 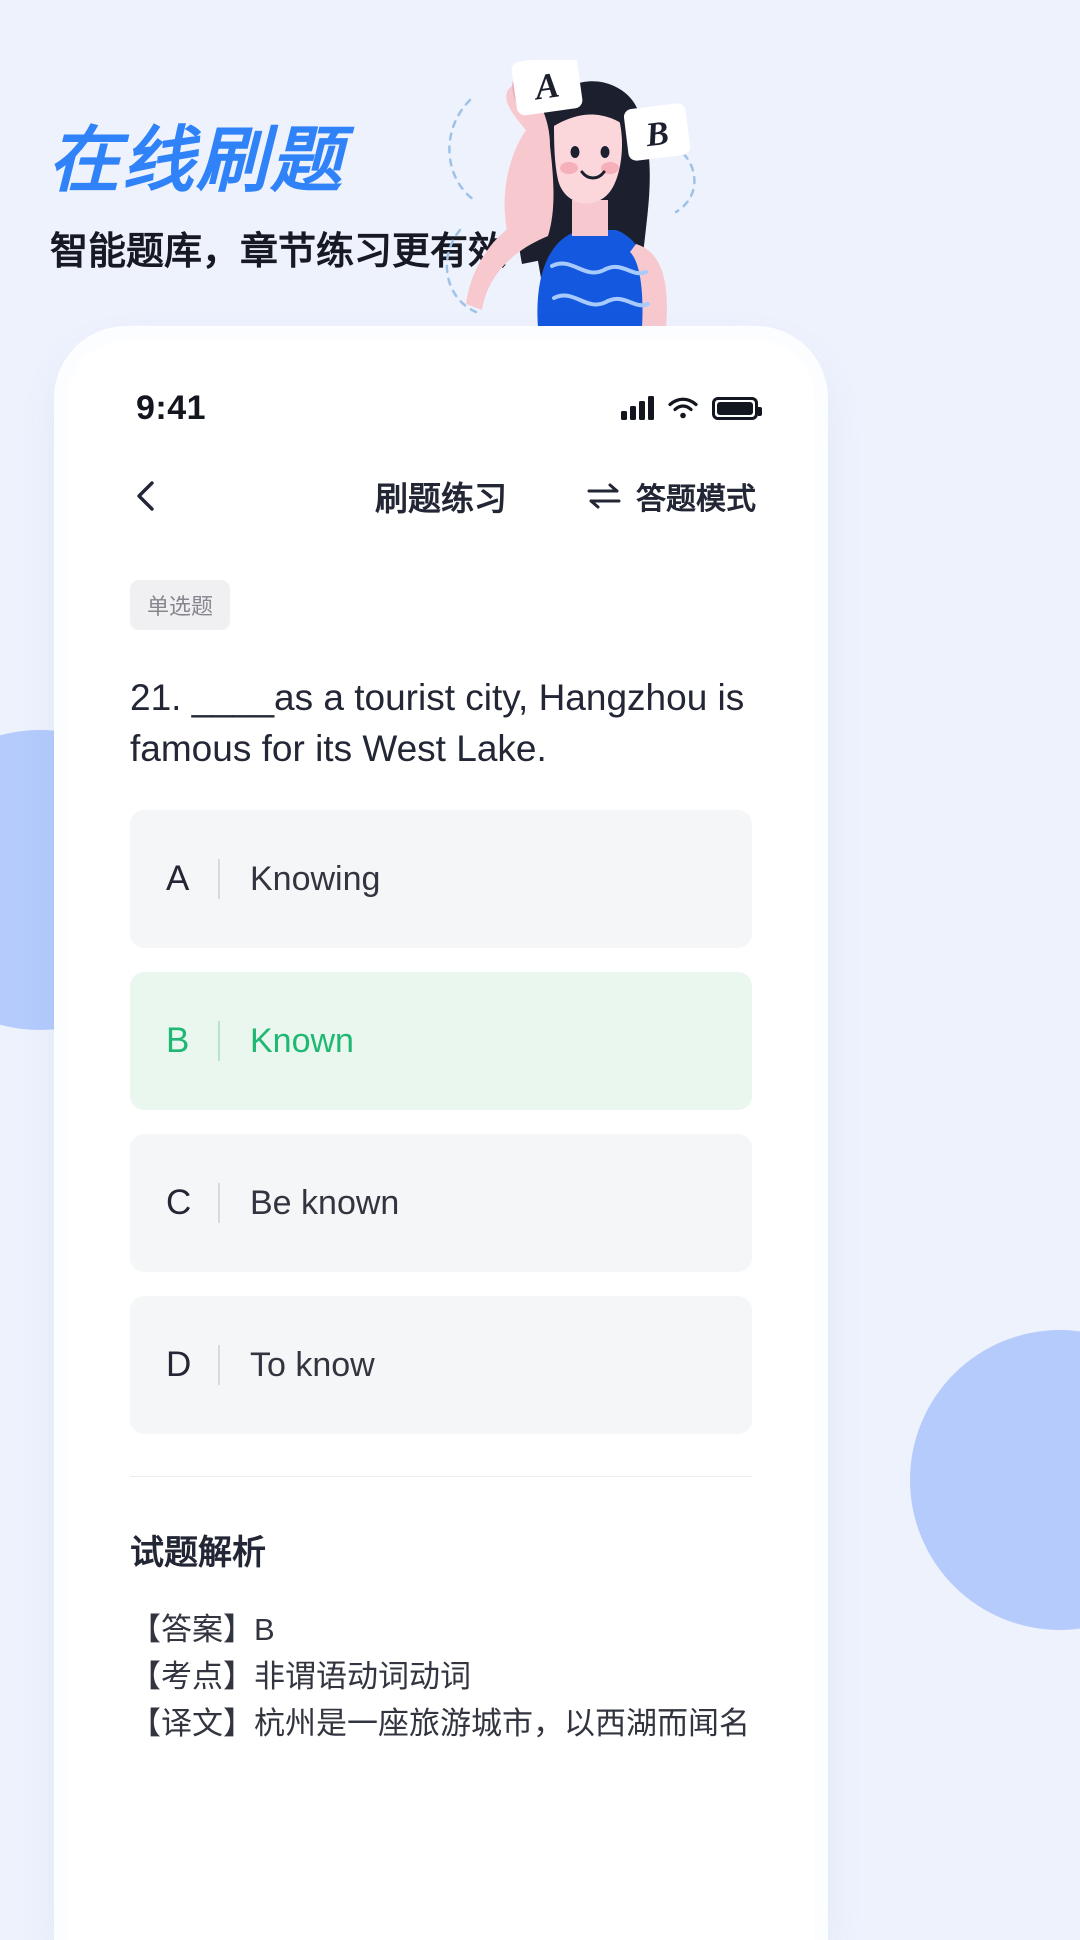 I want to click on svg-text: B, so click(x=657, y=135).